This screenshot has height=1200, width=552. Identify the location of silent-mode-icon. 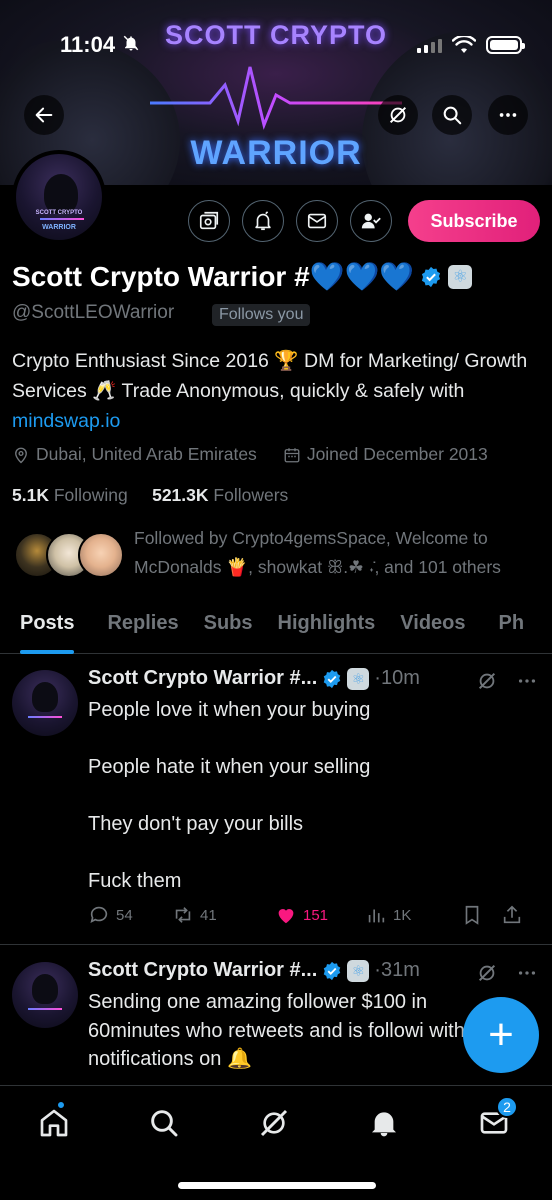
(131, 45).